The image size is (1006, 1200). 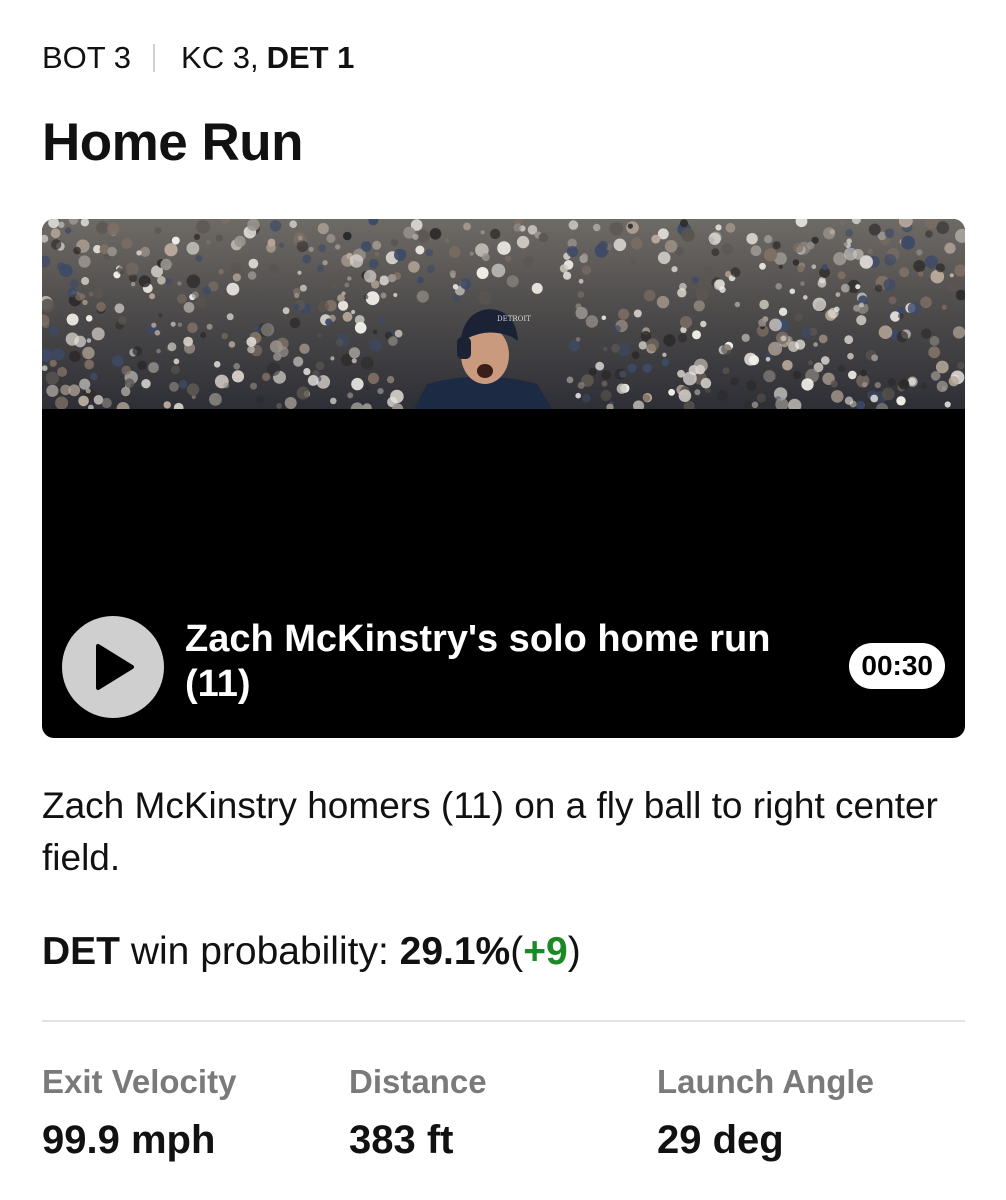 What do you see at coordinates (765, 1112) in the screenshot?
I see `stat-launch-angle: Launch Angle 29 deg` at bounding box center [765, 1112].